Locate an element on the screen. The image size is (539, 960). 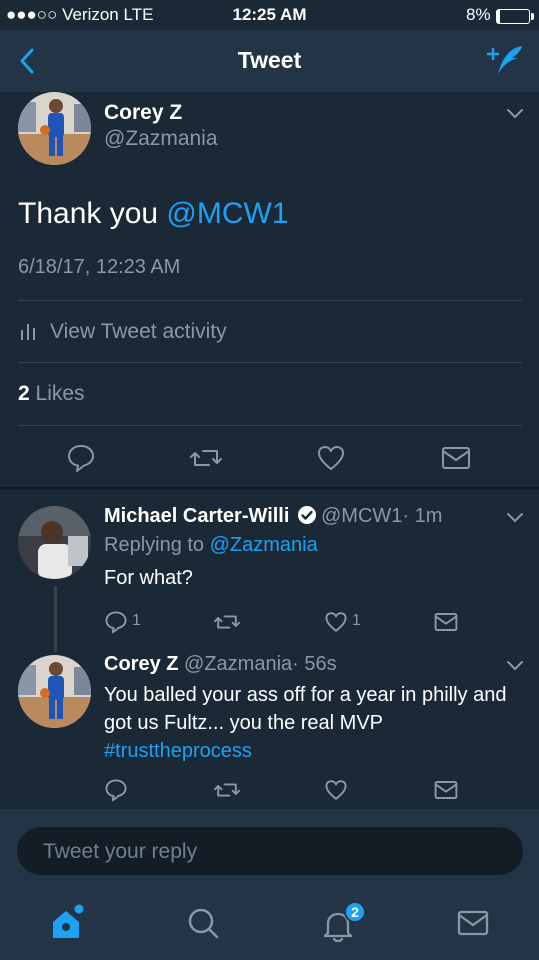
likes-count: 2 is located at coordinates (24, 393).